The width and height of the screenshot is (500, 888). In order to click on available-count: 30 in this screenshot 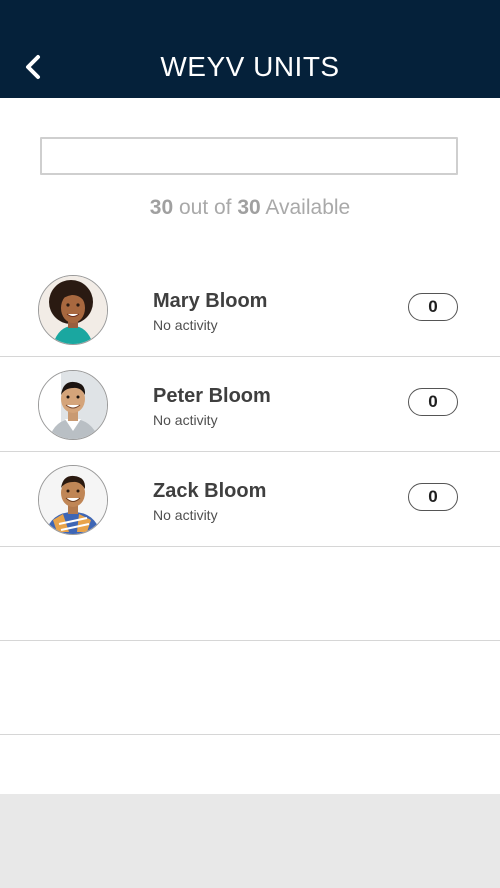, I will do `click(161, 207)`.